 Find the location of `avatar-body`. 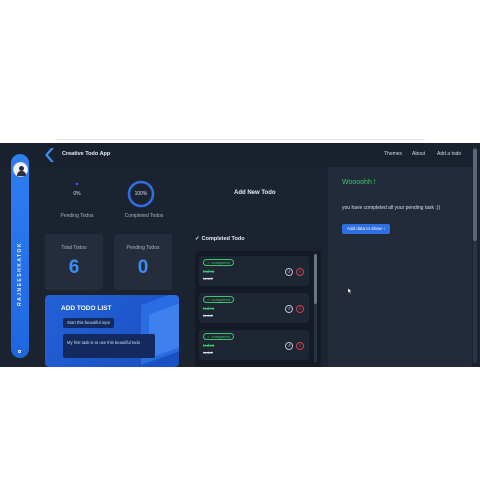

avatar-body is located at coordinates (21, 173).